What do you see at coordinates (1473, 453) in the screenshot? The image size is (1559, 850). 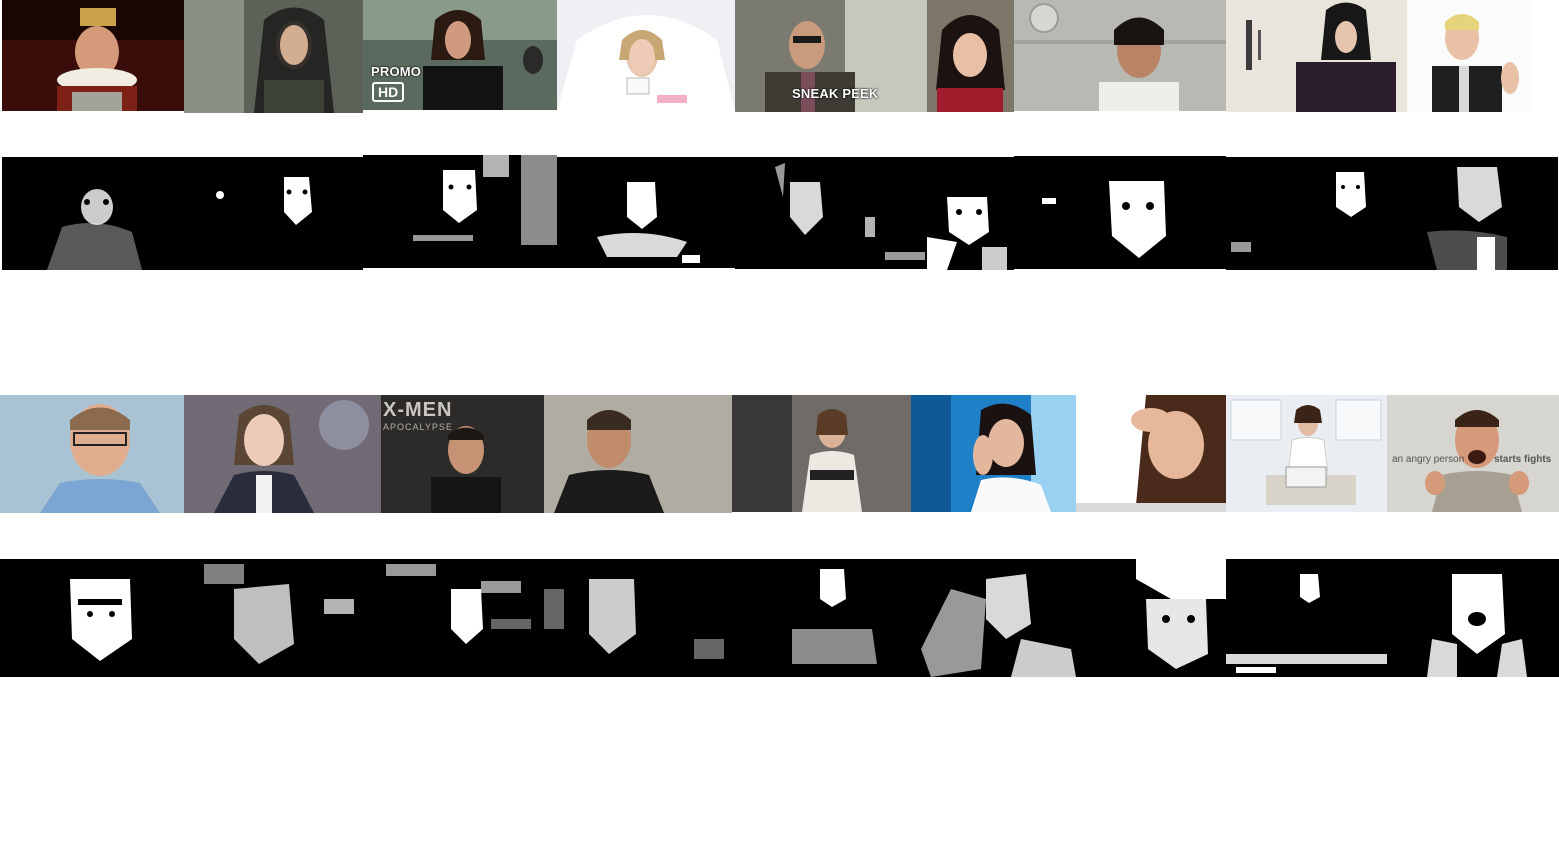 I see `photo-2-9: an angry person starts fights` at bounding box center [1473, 453].